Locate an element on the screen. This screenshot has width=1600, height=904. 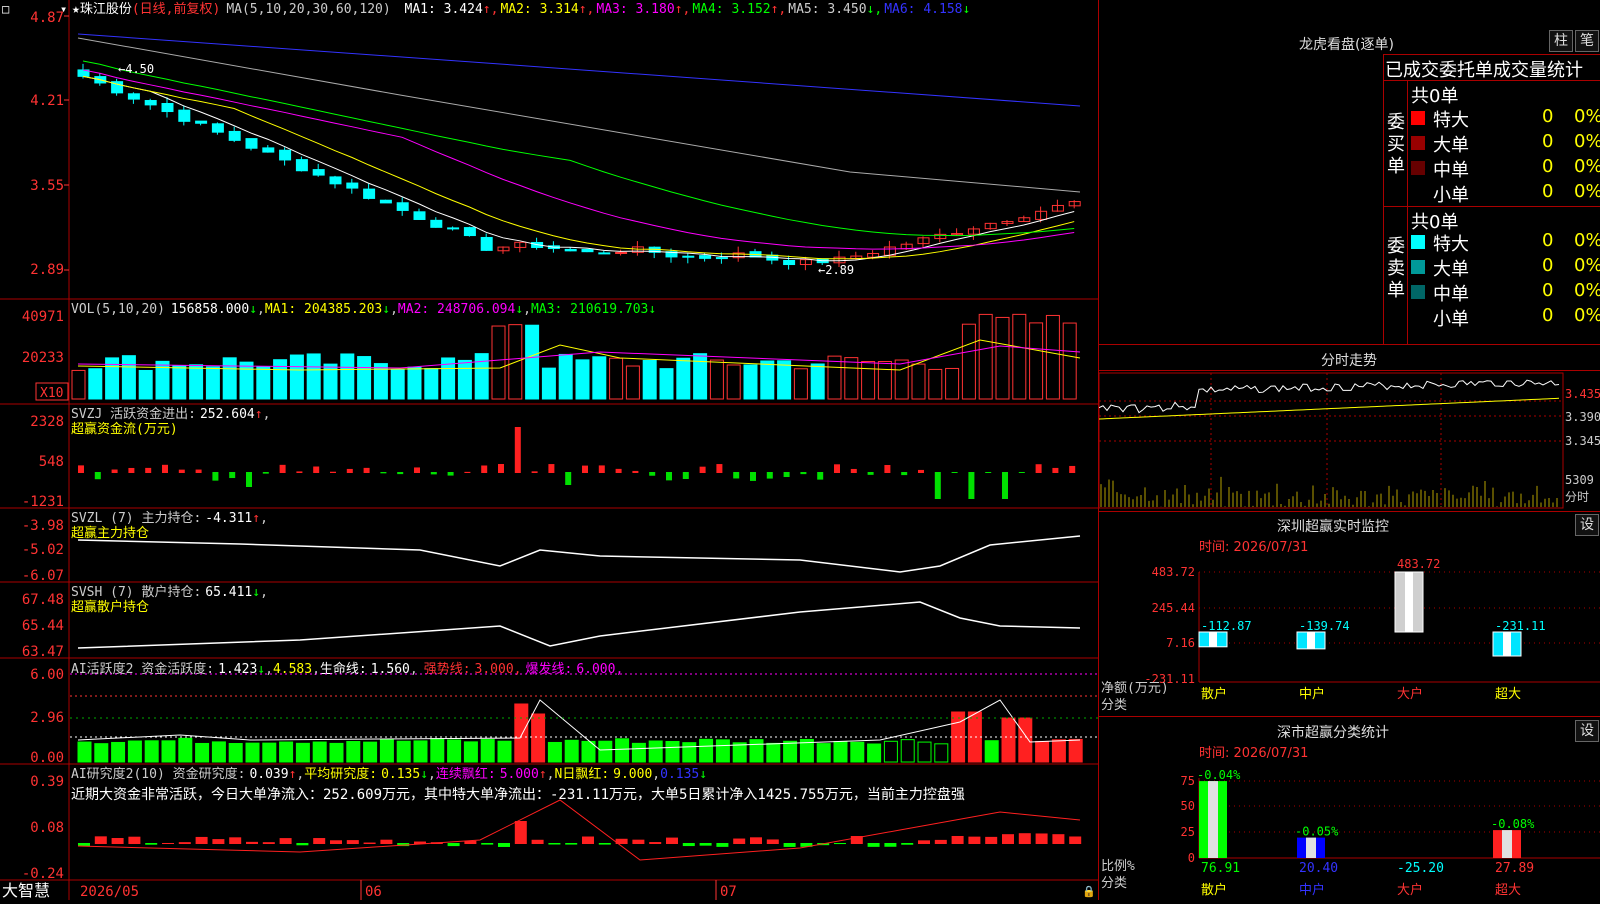
order-color-swatch is located at coordinates (1418, 317).